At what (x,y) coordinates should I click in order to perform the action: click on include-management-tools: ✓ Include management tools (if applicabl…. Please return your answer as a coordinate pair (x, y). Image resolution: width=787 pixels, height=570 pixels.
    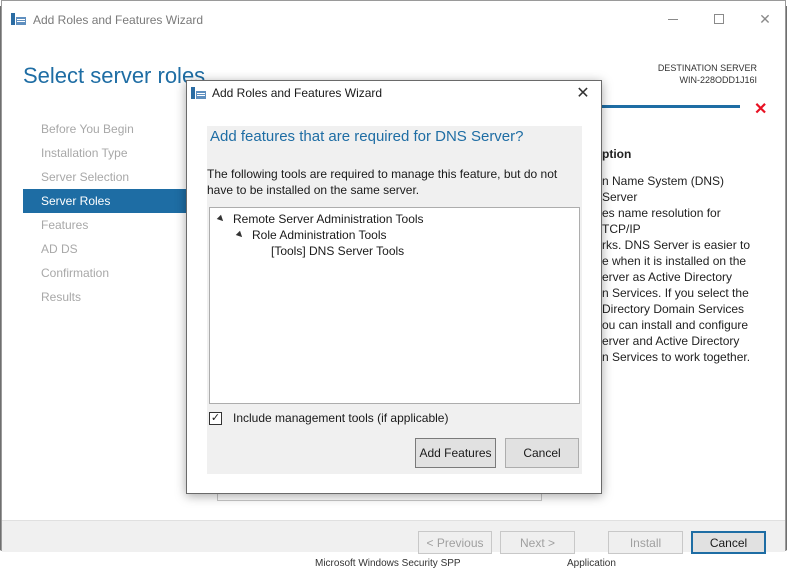
    Looking at the image, I should click on (328, 418).